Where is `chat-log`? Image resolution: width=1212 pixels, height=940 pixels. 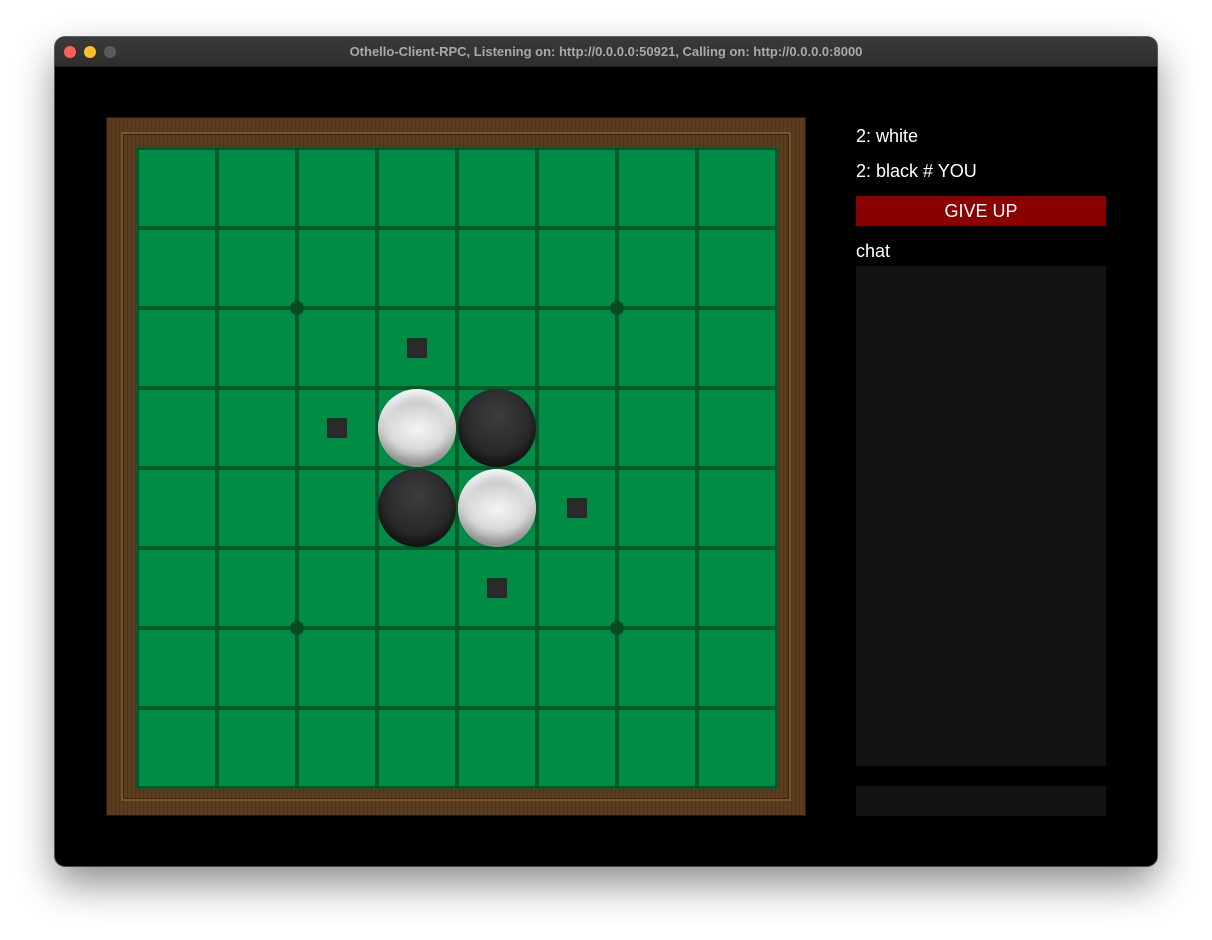
chat-log is located at coordinates (981, 516).